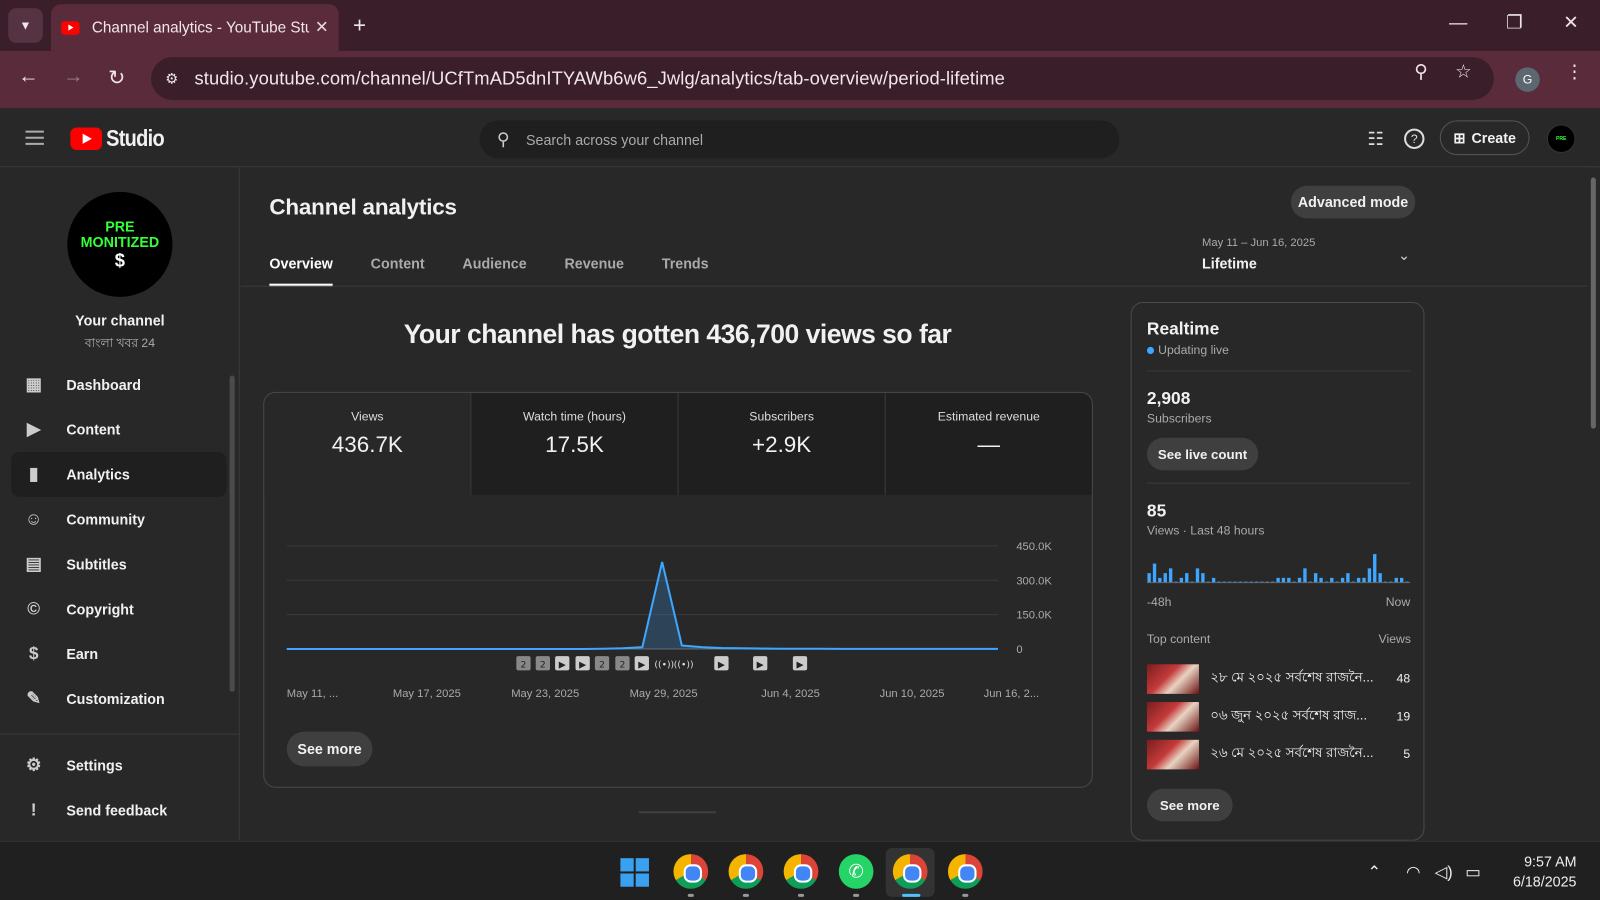  What do you see at coordinates (1202, 454) in the screenshot?
I see `see-live-count-button: See live count` at bounding box center [1202, 454].